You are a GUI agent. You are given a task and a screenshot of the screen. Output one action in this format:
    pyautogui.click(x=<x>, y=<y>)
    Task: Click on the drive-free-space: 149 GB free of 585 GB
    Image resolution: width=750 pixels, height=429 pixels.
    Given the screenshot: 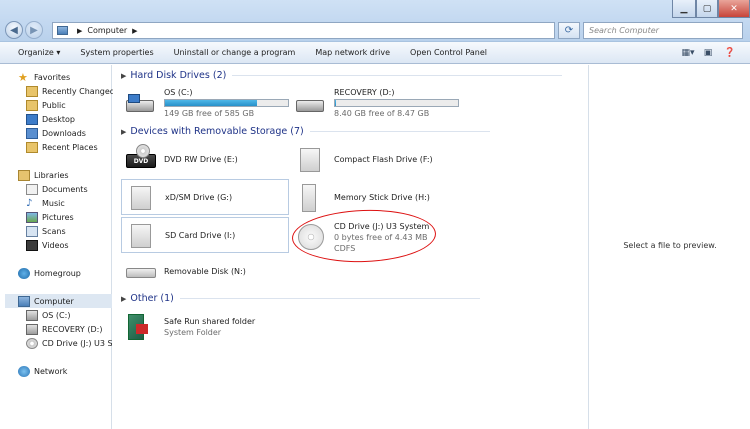 What is the action you would take?
    pyautogui.click(x=209, y=113)
    